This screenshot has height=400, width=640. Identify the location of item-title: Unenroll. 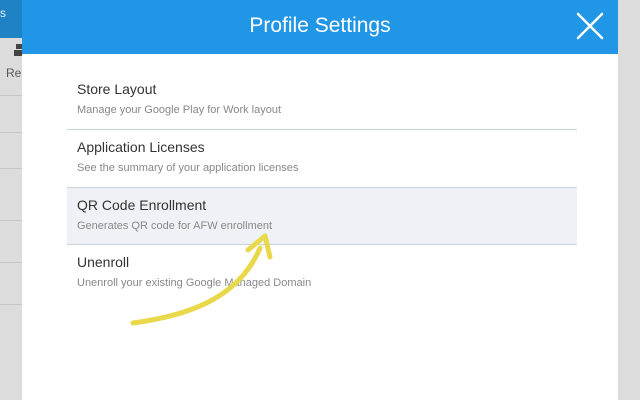
(103, 262).